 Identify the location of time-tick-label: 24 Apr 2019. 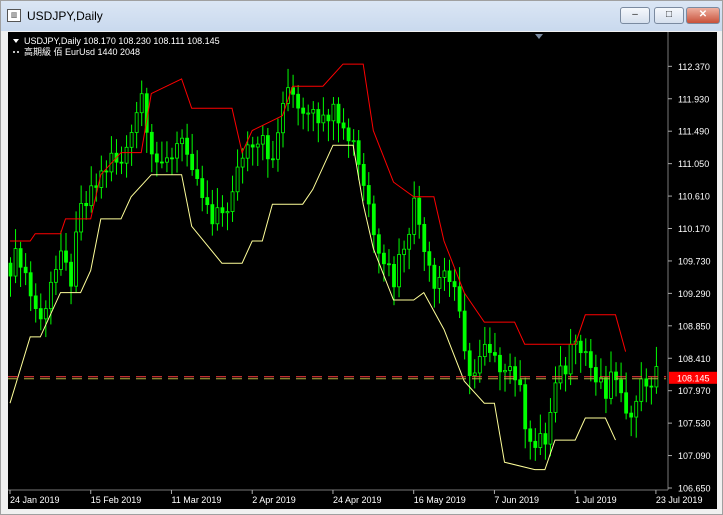
(357, 500).